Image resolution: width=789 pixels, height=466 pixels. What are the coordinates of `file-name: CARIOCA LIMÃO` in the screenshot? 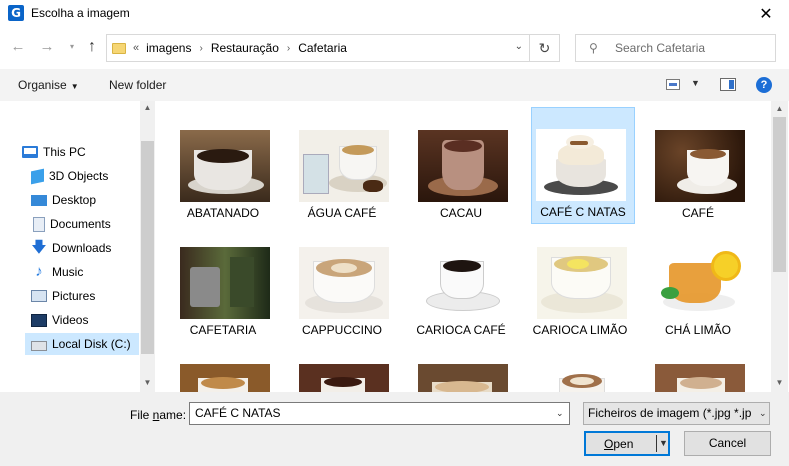 It's located at (580, 330).